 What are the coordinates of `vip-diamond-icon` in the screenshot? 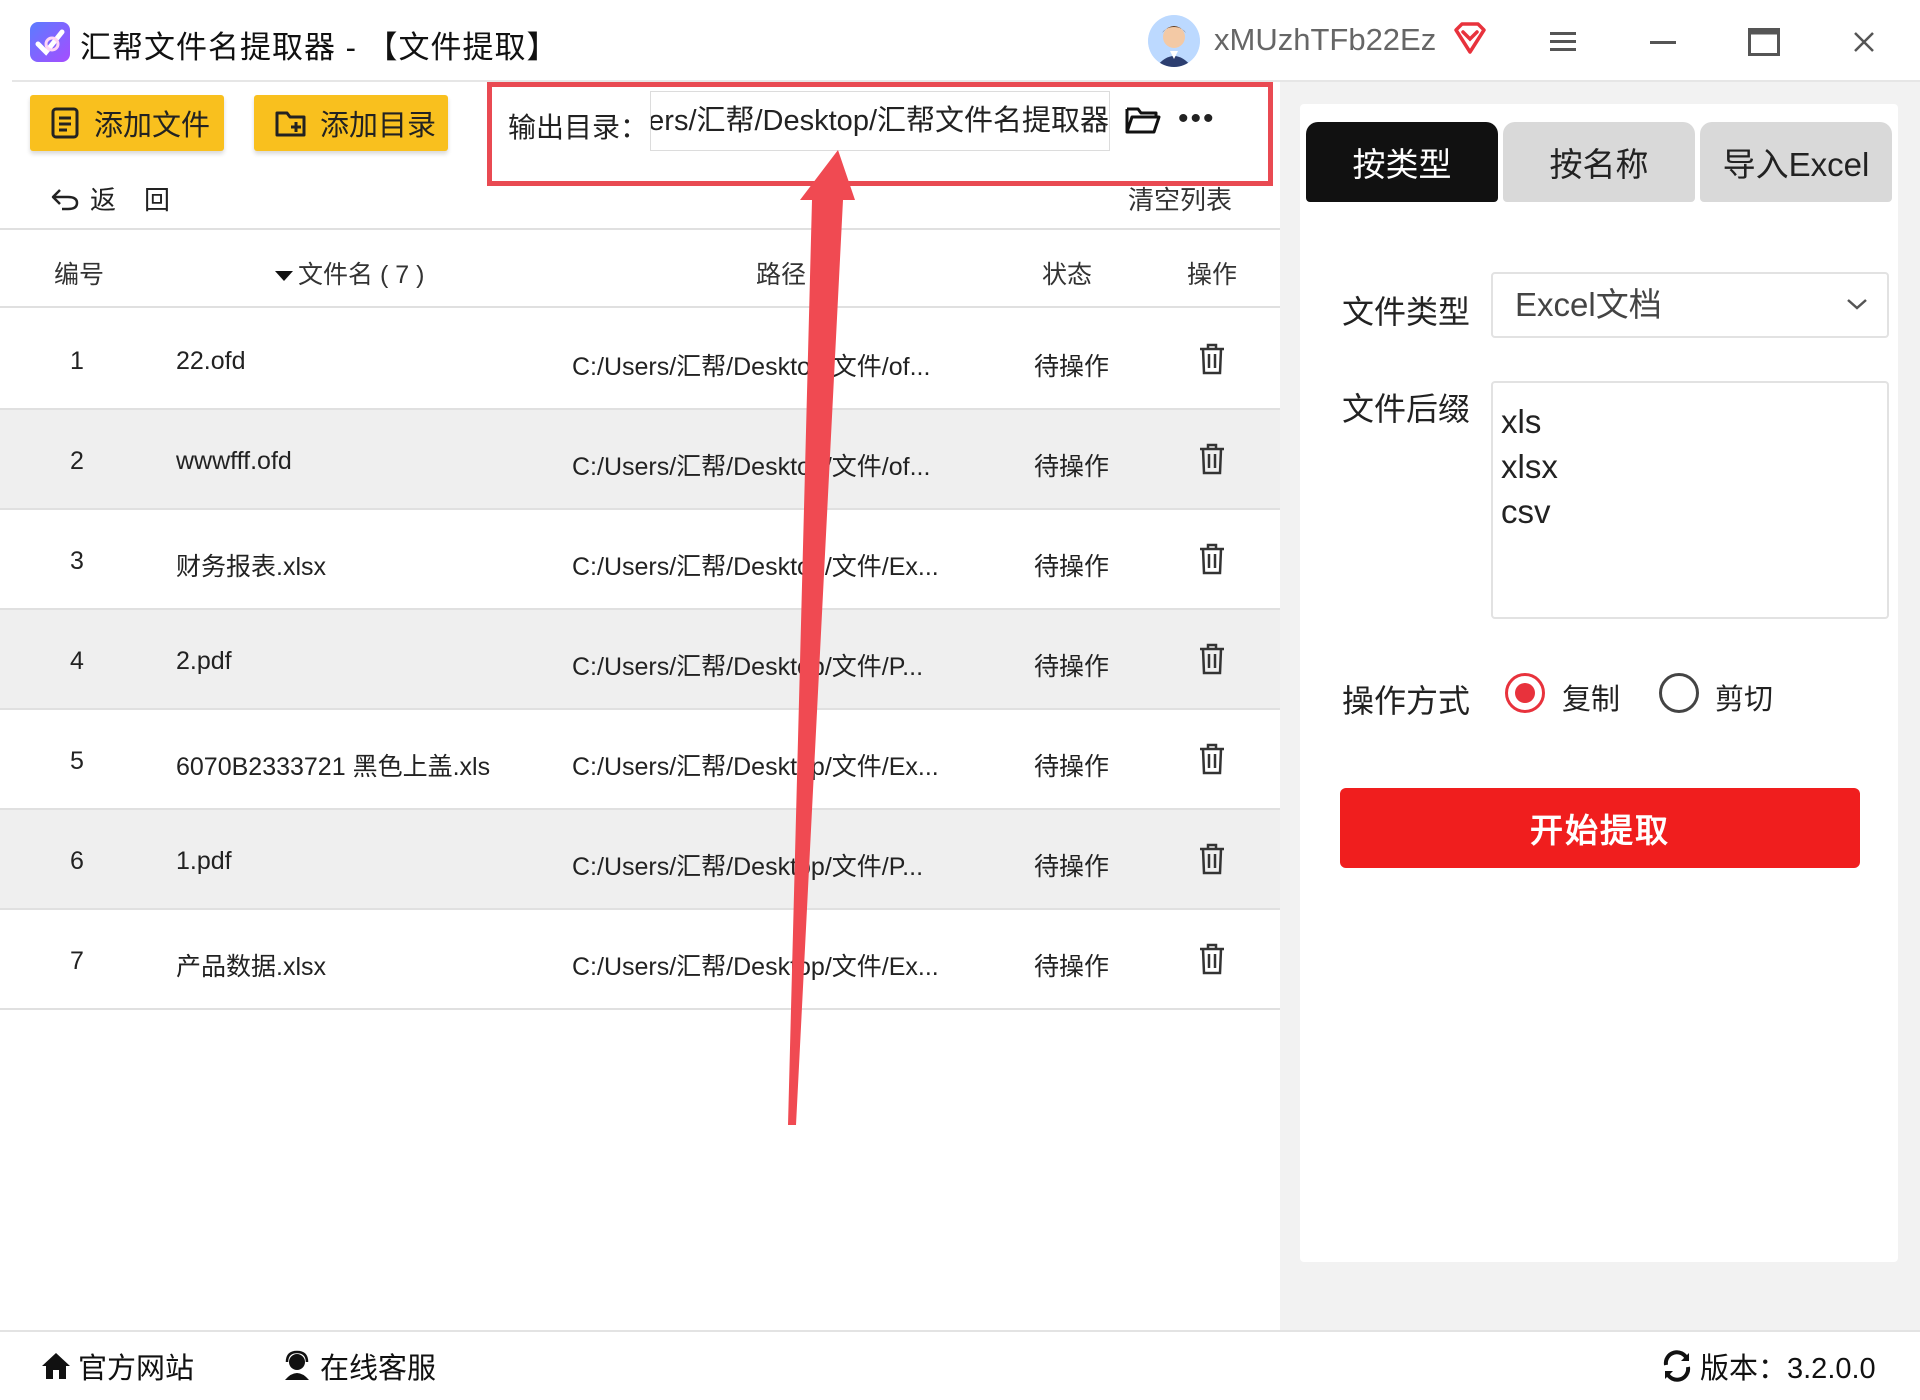 It's located at (1470, 38).